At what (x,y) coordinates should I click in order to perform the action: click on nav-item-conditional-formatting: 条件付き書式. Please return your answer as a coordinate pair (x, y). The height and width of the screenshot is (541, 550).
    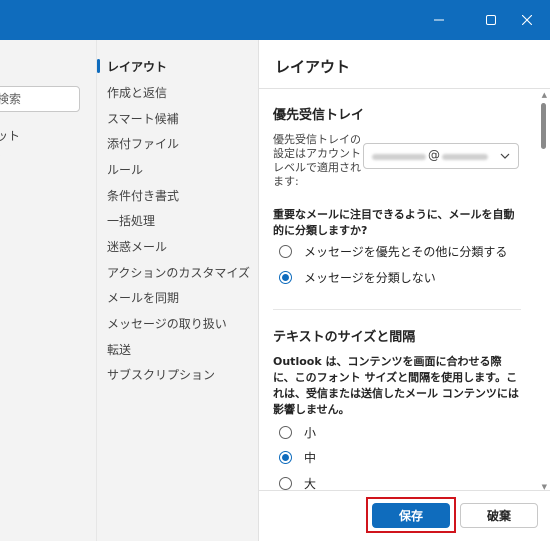
    Looking at the image, I should click on (143, 195).